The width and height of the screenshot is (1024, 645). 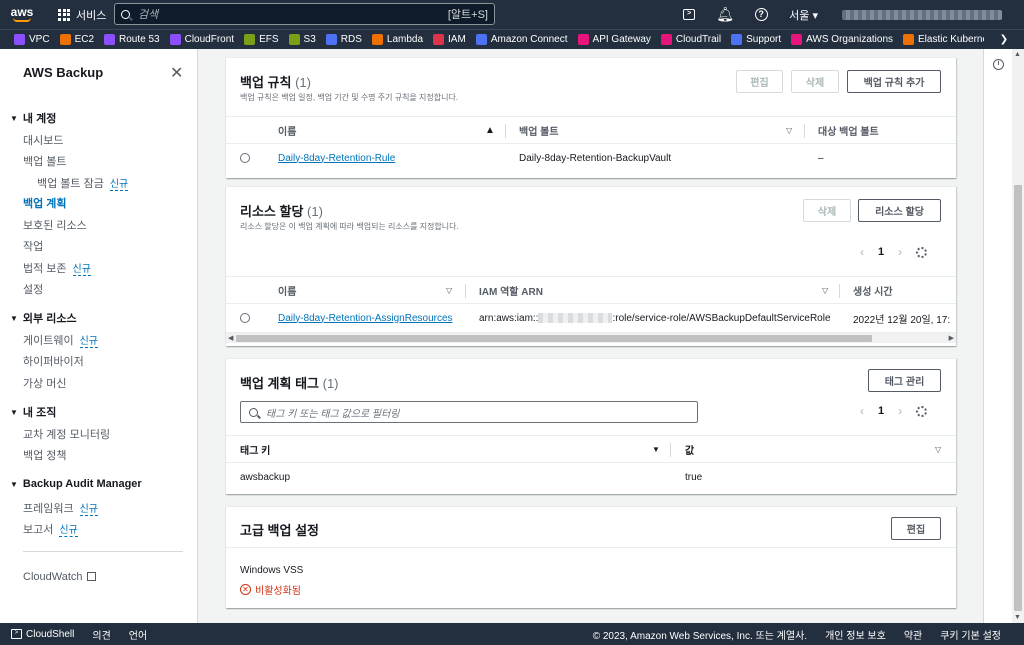 I want to click on scroll-right-icon: ▶, so click(x=951, y=338).